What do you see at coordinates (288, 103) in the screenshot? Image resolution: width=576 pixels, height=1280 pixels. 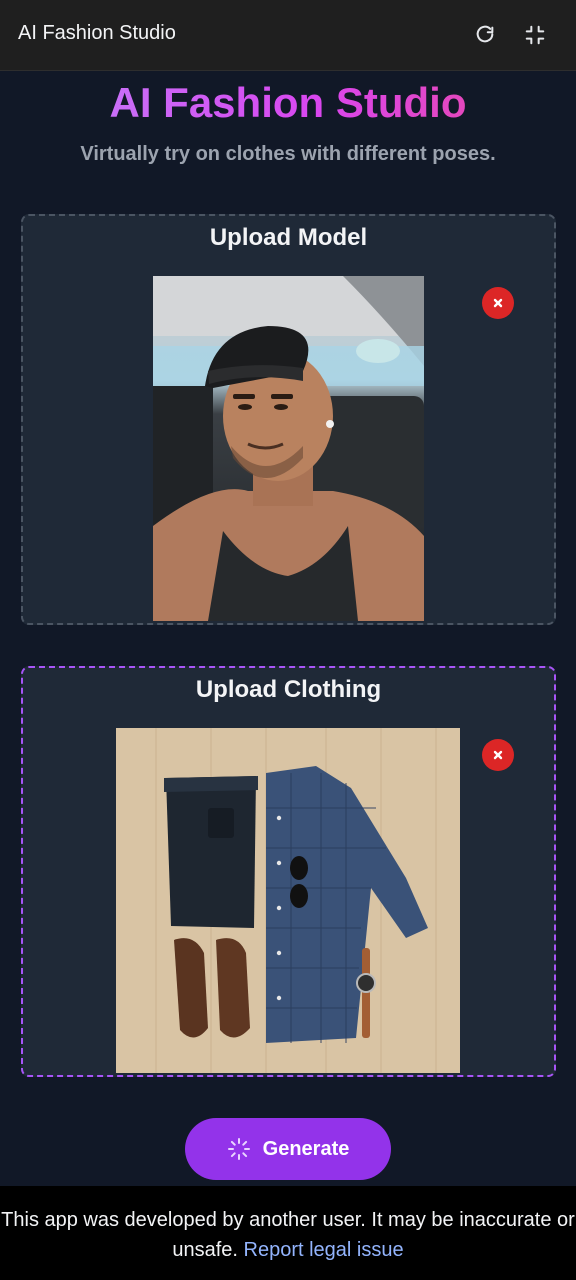 I see `page-title: AI Fashion Studio` at bounding box center [288, 103].